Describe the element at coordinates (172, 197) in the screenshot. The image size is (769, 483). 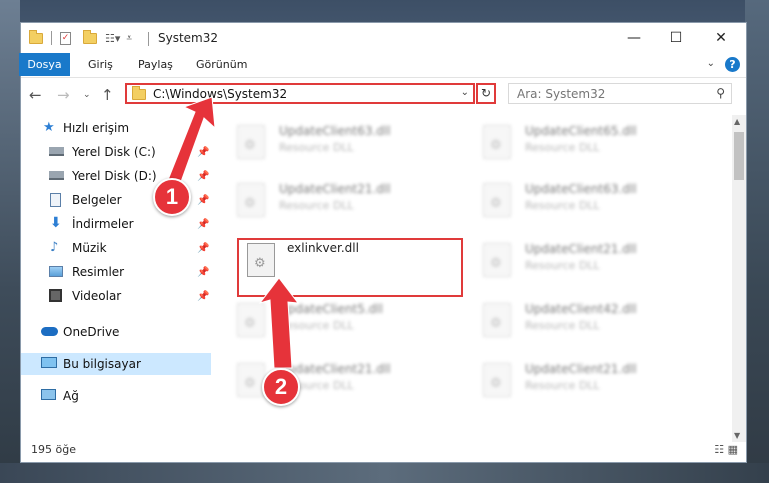
I see `step-badge-1: 1` at that location.